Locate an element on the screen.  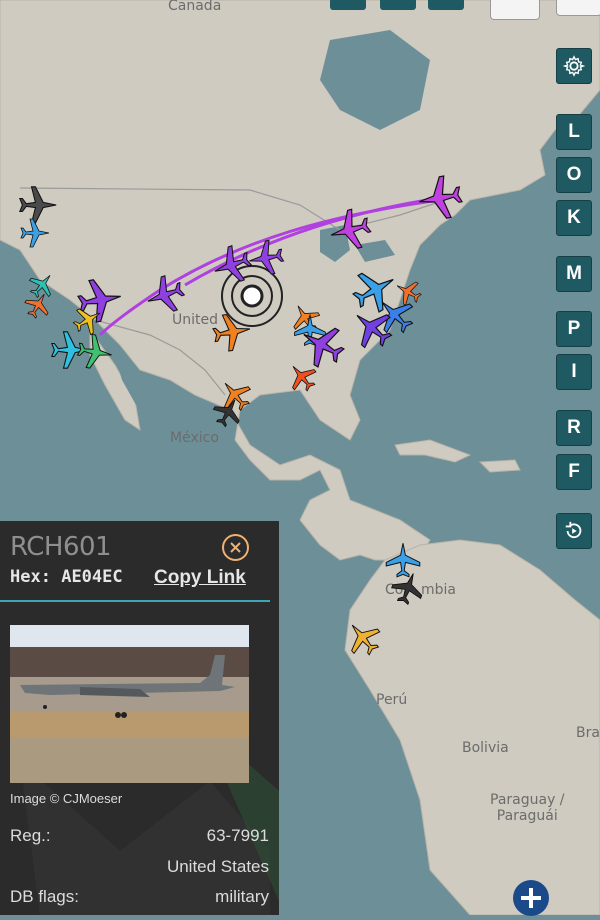
copy-link: Copy Link is located at coordinates (200, 578).